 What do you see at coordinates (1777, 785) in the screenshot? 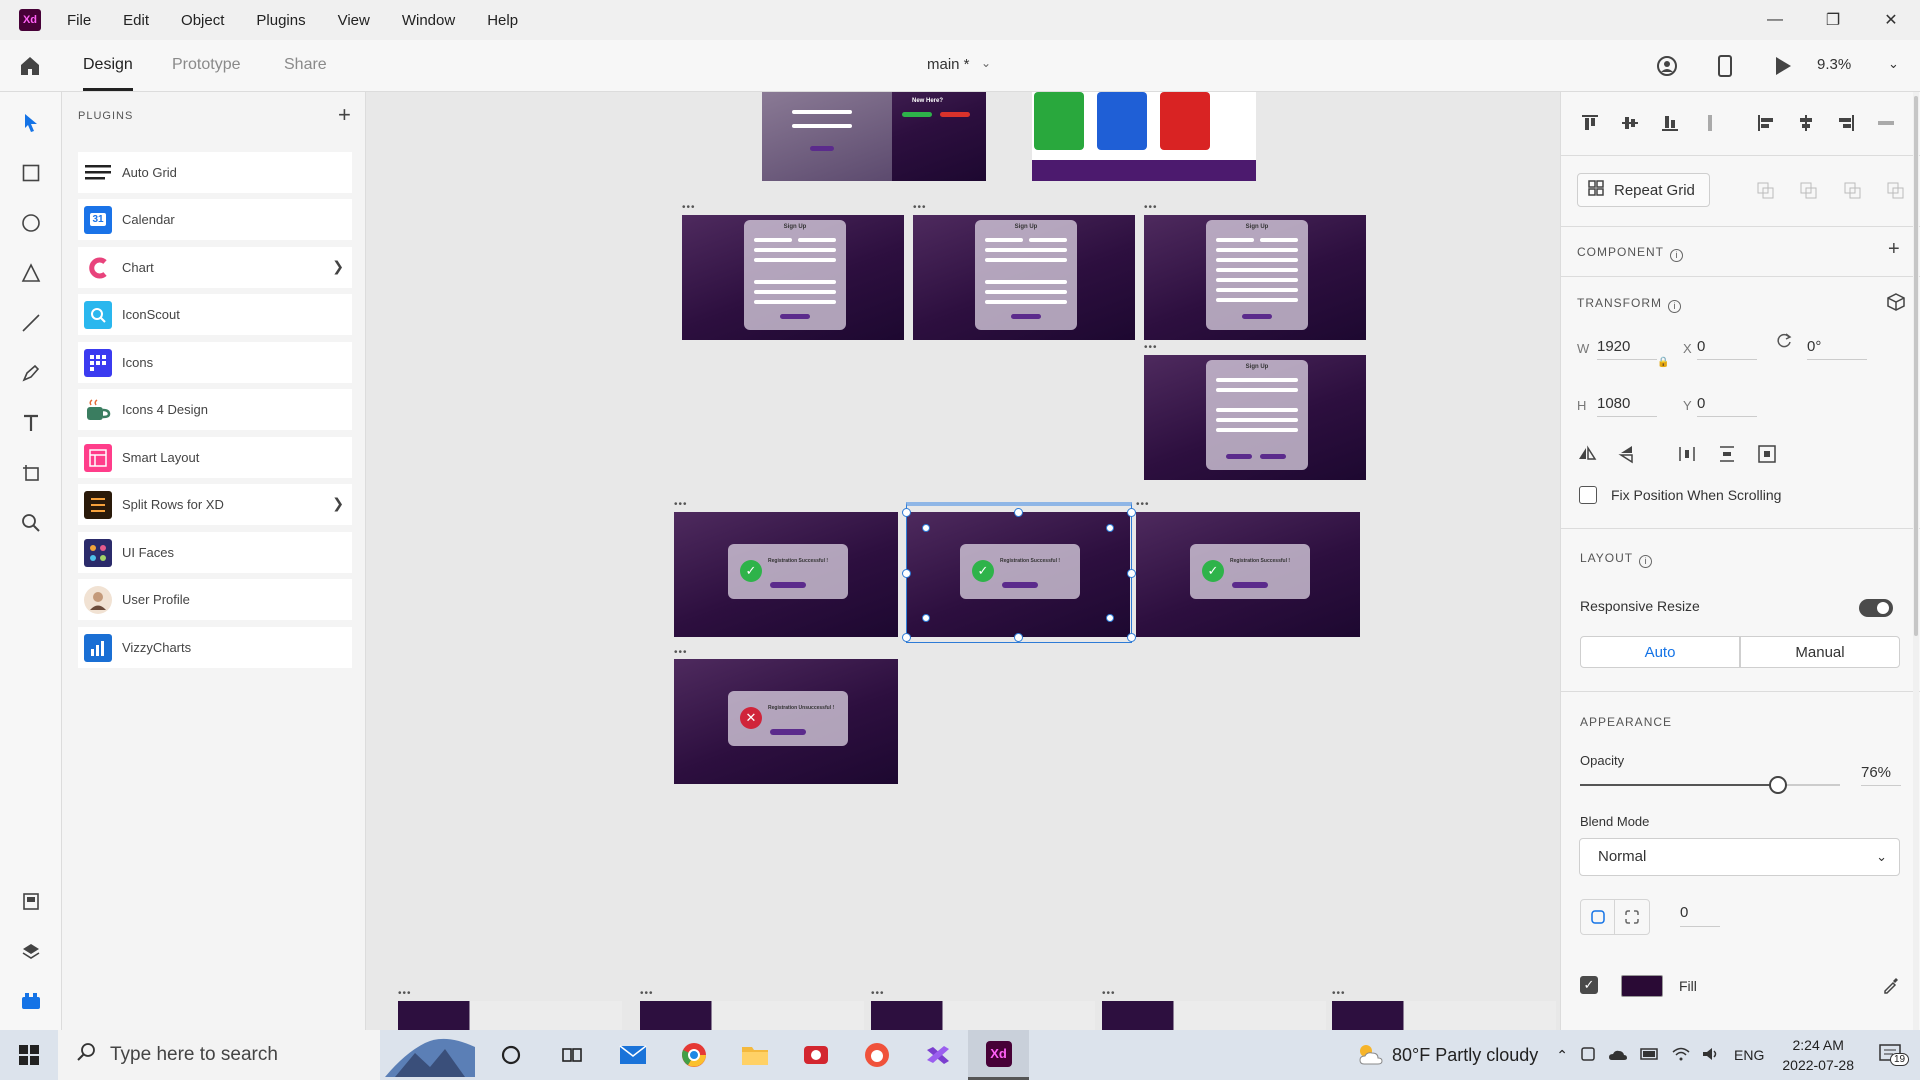
I see `opacity-slider-thumb` at bounding box center [1777, 785].